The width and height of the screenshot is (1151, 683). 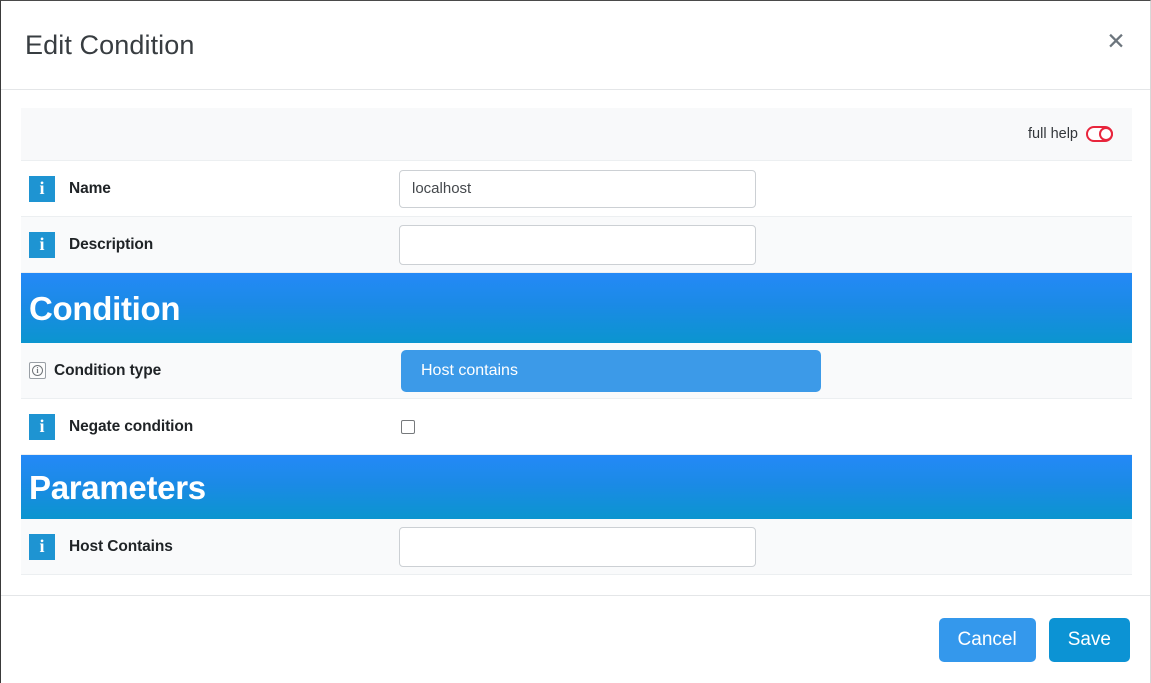 What do you see at coordinates (764, 244) in the screenshot?
I see `row-description-field-cell` at bounding box center [764, 244].